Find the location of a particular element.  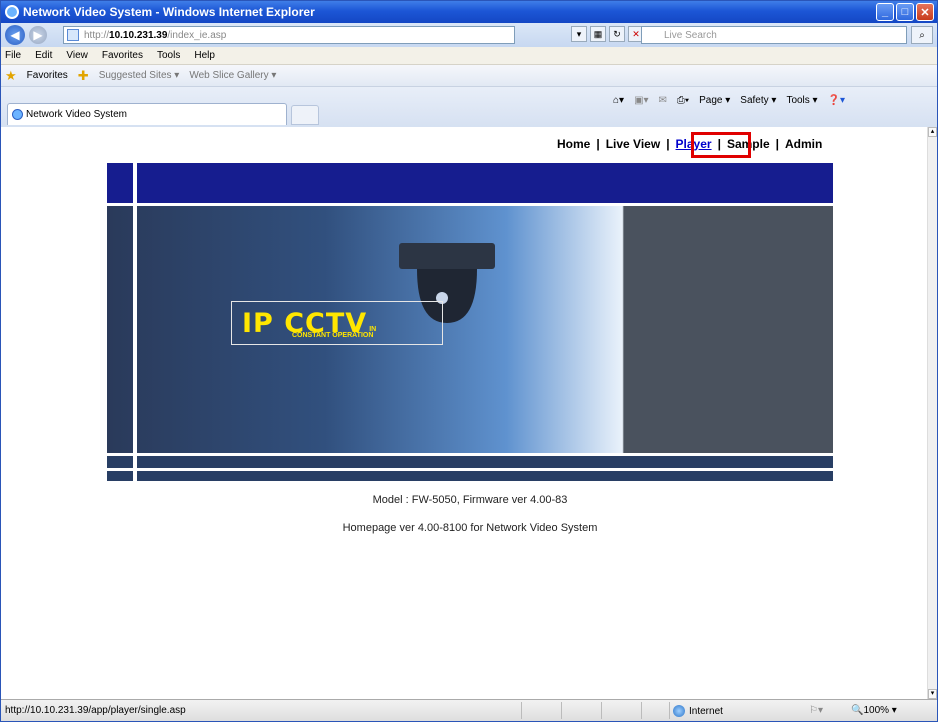

address-prefix: http:// is located at coordinates (97, 35).